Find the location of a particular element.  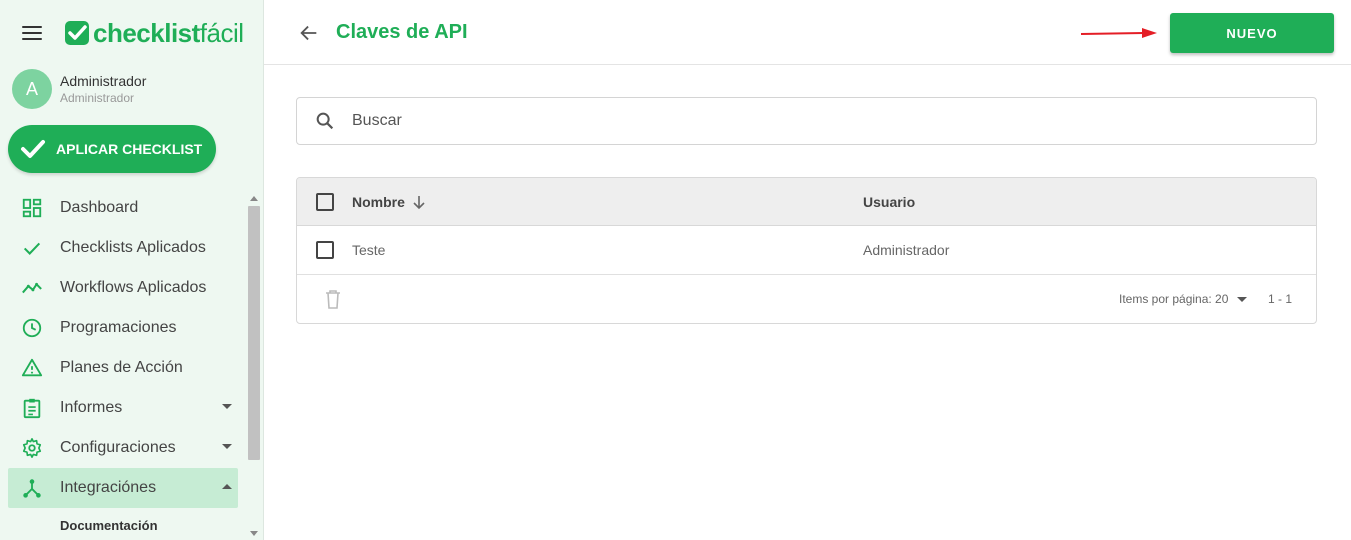

sidebar-item-label: Informes is located at coordinates (91, 407).